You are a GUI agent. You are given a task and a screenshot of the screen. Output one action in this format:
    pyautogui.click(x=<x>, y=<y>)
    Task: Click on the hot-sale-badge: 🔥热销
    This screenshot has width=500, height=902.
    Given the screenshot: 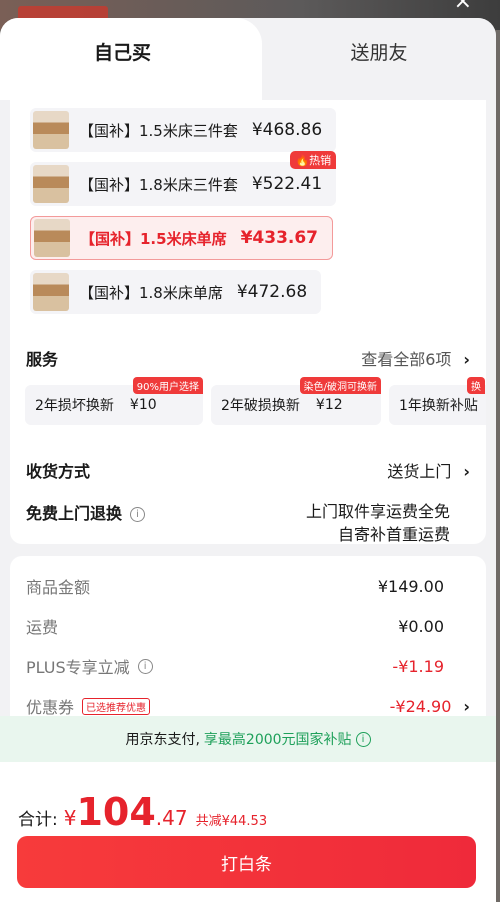 What is the action you would take?
    pyautogui.click(x=313, y=160)
    